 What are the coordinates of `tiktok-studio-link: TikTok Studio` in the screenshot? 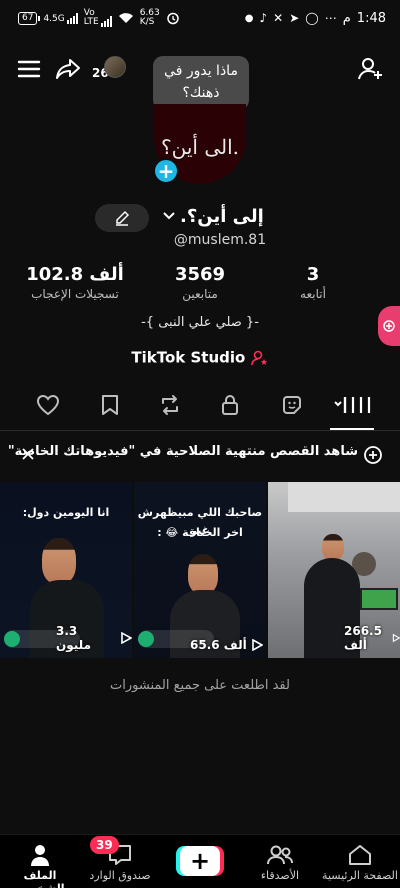 It's located at (200, 357).